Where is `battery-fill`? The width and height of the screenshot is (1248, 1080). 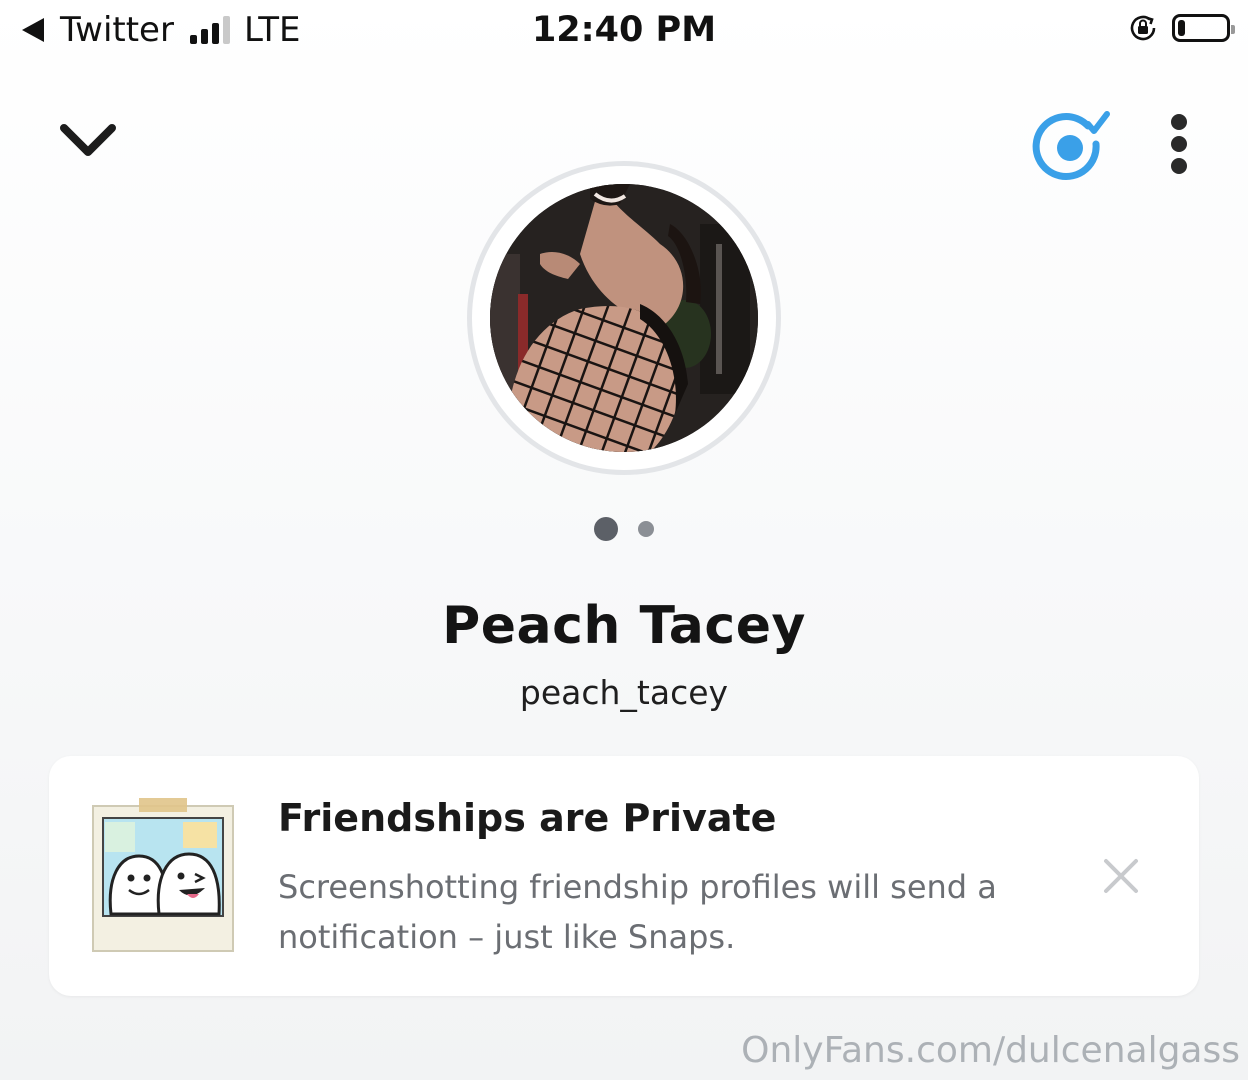
battery-fill is located at coordinates (1181, 28).